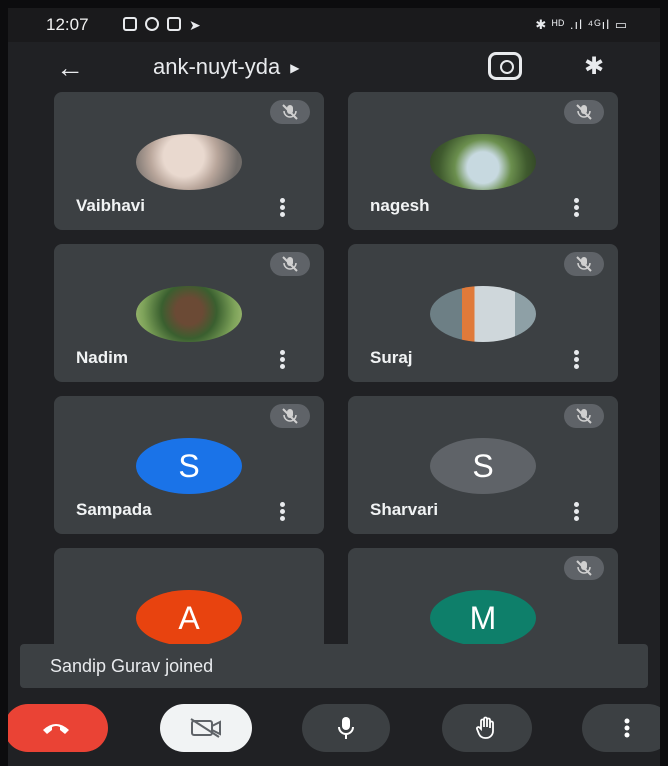 This screenshot has height=766, width=668. Describe the element at coordinates (295, 68) in the screenshot. I see `caret-right-icon: ▶` at that location.